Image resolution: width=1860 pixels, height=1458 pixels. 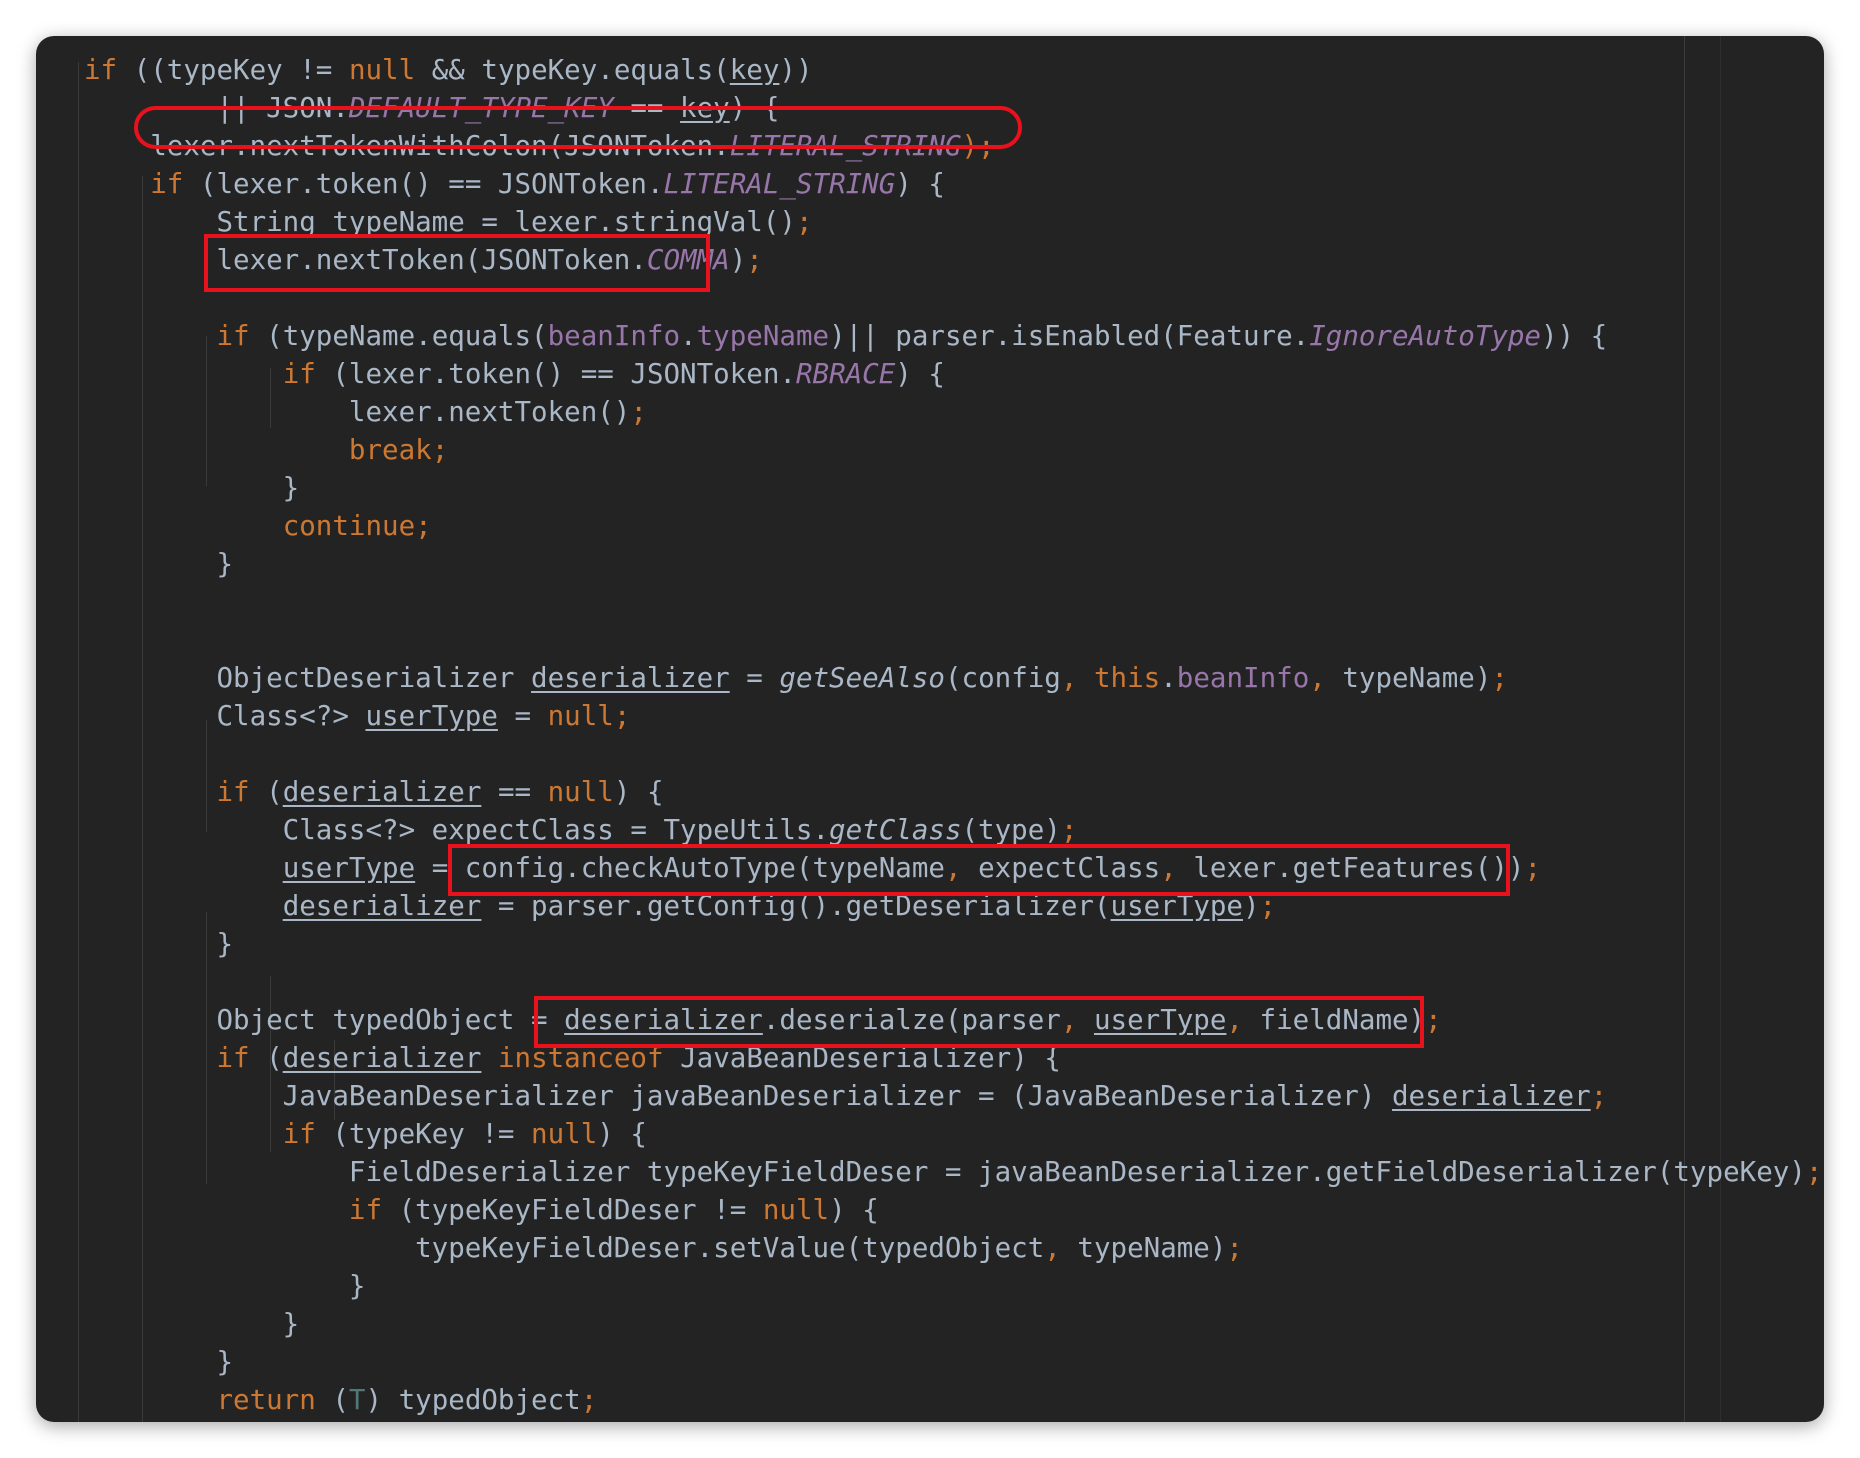 What do you see at coordinates (572, 70) in the screenshot?
I see `code-token: && typeKey.equals(` at bounding box center [572, 70].